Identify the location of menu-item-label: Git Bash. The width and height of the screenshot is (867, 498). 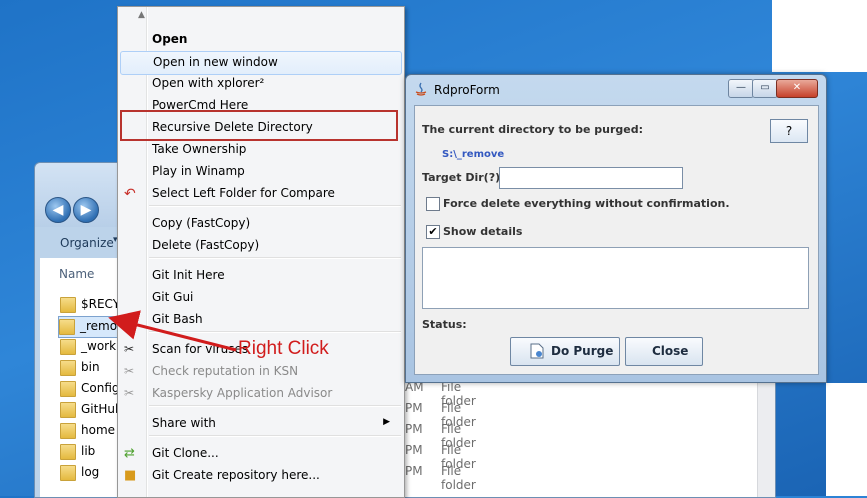
(177, 319).